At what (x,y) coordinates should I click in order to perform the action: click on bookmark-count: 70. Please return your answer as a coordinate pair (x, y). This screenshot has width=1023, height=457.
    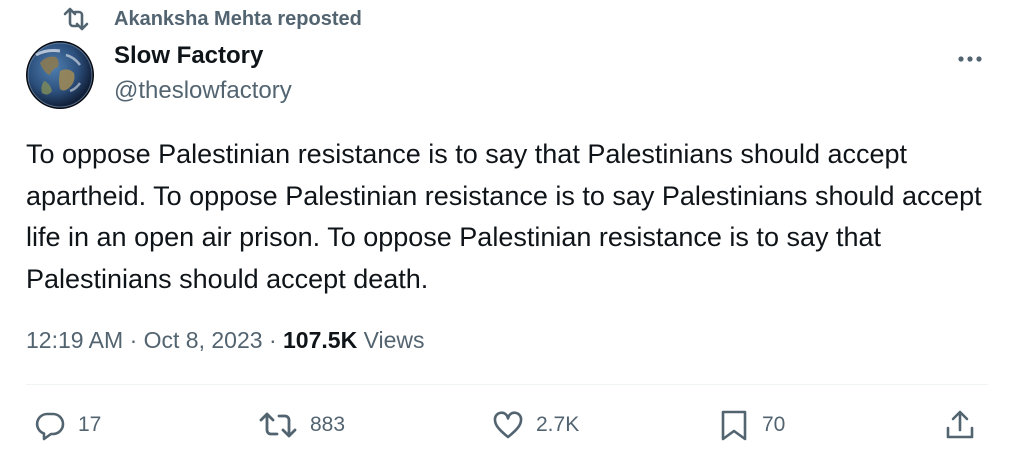
    Looking at the image, I should click on (774, 424).